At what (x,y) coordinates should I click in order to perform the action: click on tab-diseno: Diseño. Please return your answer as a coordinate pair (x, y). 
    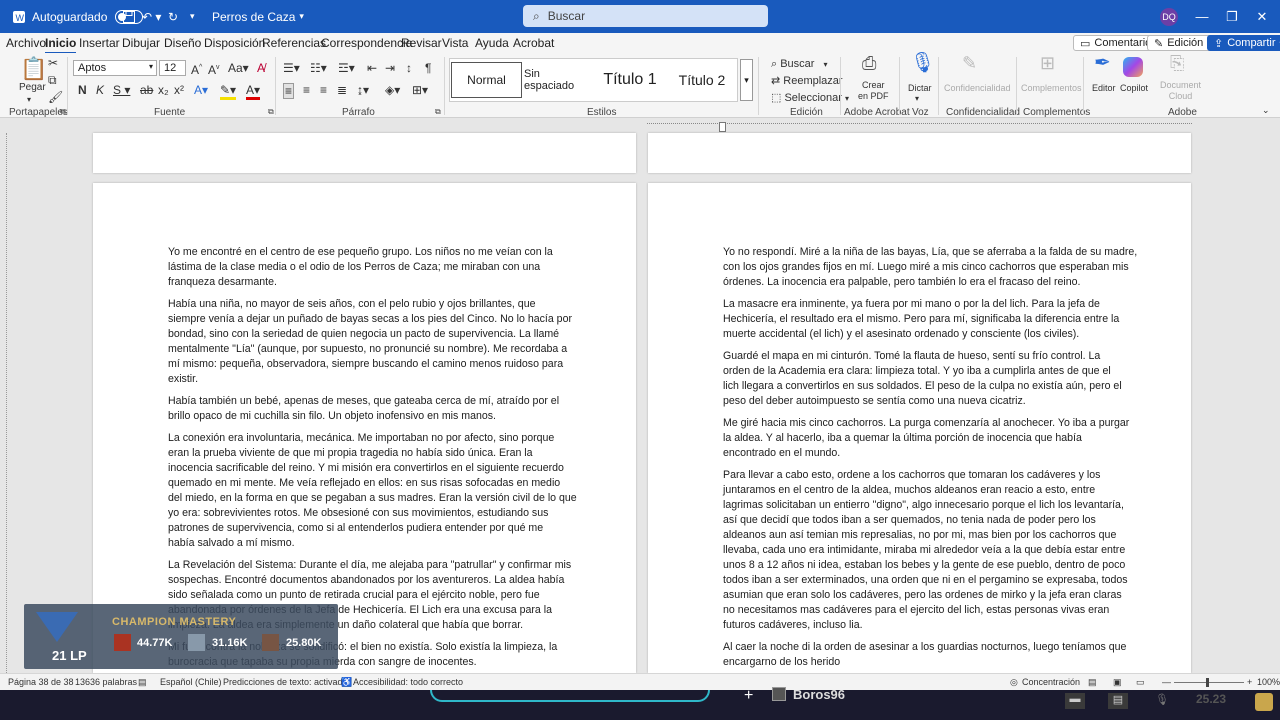
    Looking at the image, I should click on (182, 43).